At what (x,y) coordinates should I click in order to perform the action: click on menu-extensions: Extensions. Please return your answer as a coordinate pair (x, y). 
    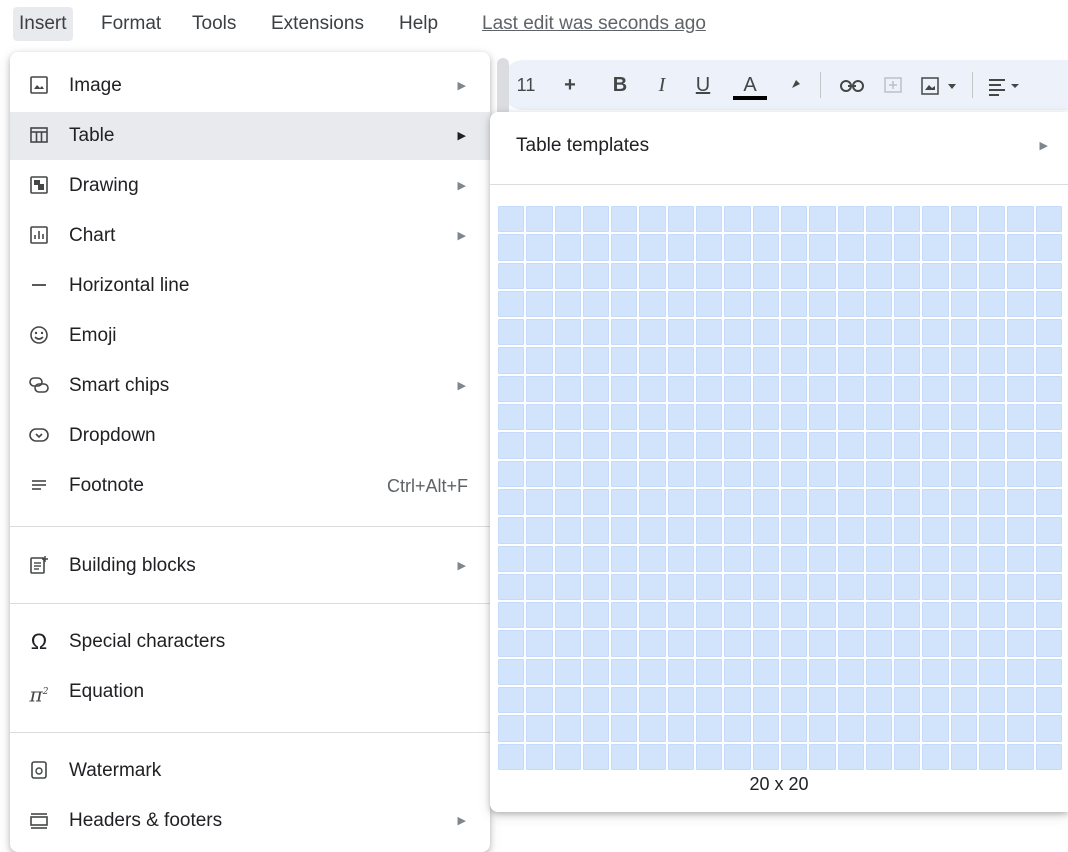
    Looking at the image, I should click on (317, 24).